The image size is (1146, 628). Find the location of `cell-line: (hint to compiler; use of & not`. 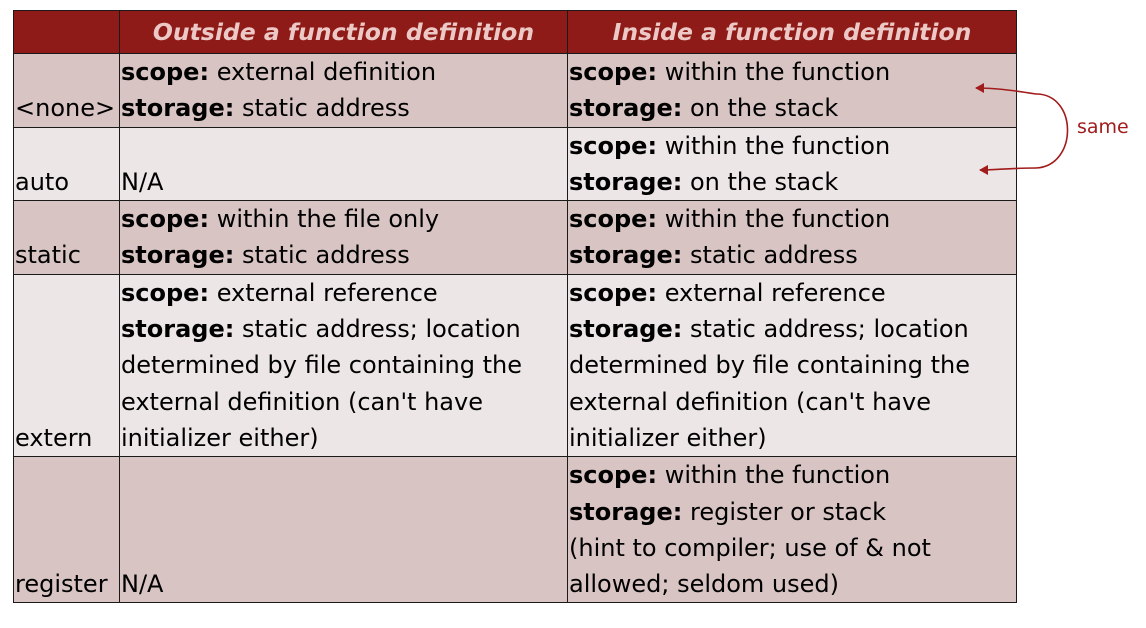

cell-line: (hint to compiler; use of & not is located at coordinates (792, 548).